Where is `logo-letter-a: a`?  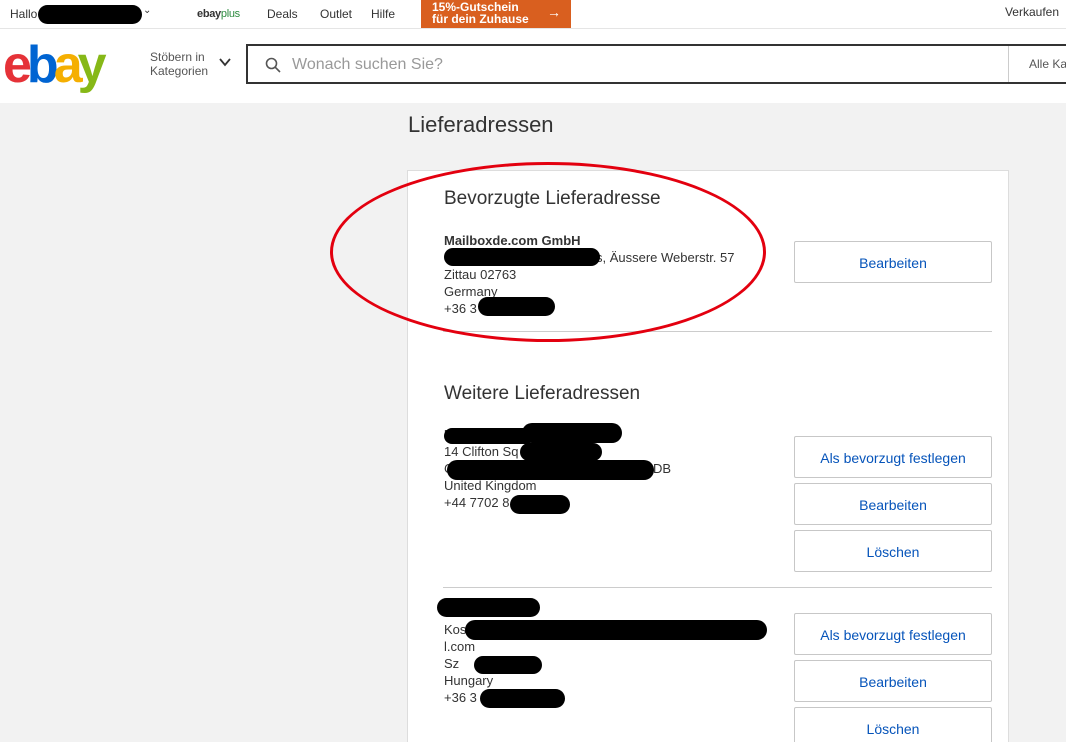
logo-letter-a: a is located at coordinates (68, 65).